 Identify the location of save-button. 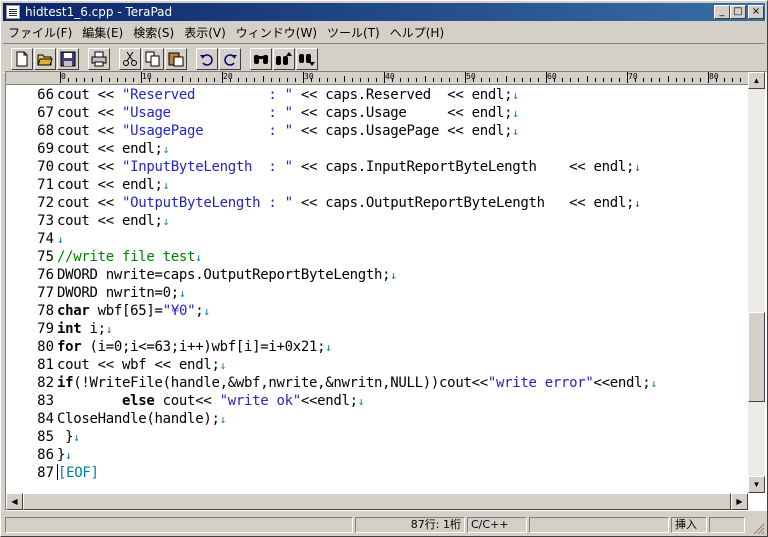
(68, 59).